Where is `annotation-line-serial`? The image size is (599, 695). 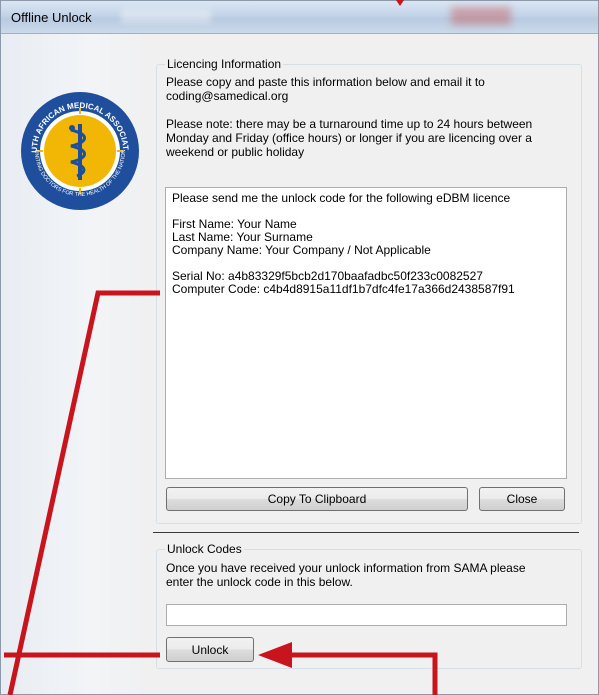 annotation-line-serial is located at coordinates (83, 492).